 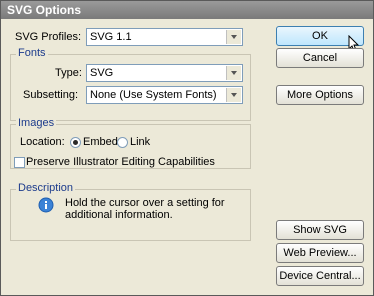 I want to click on subsetting-select: None (Use System Fonts), so click(x=164, y=95).